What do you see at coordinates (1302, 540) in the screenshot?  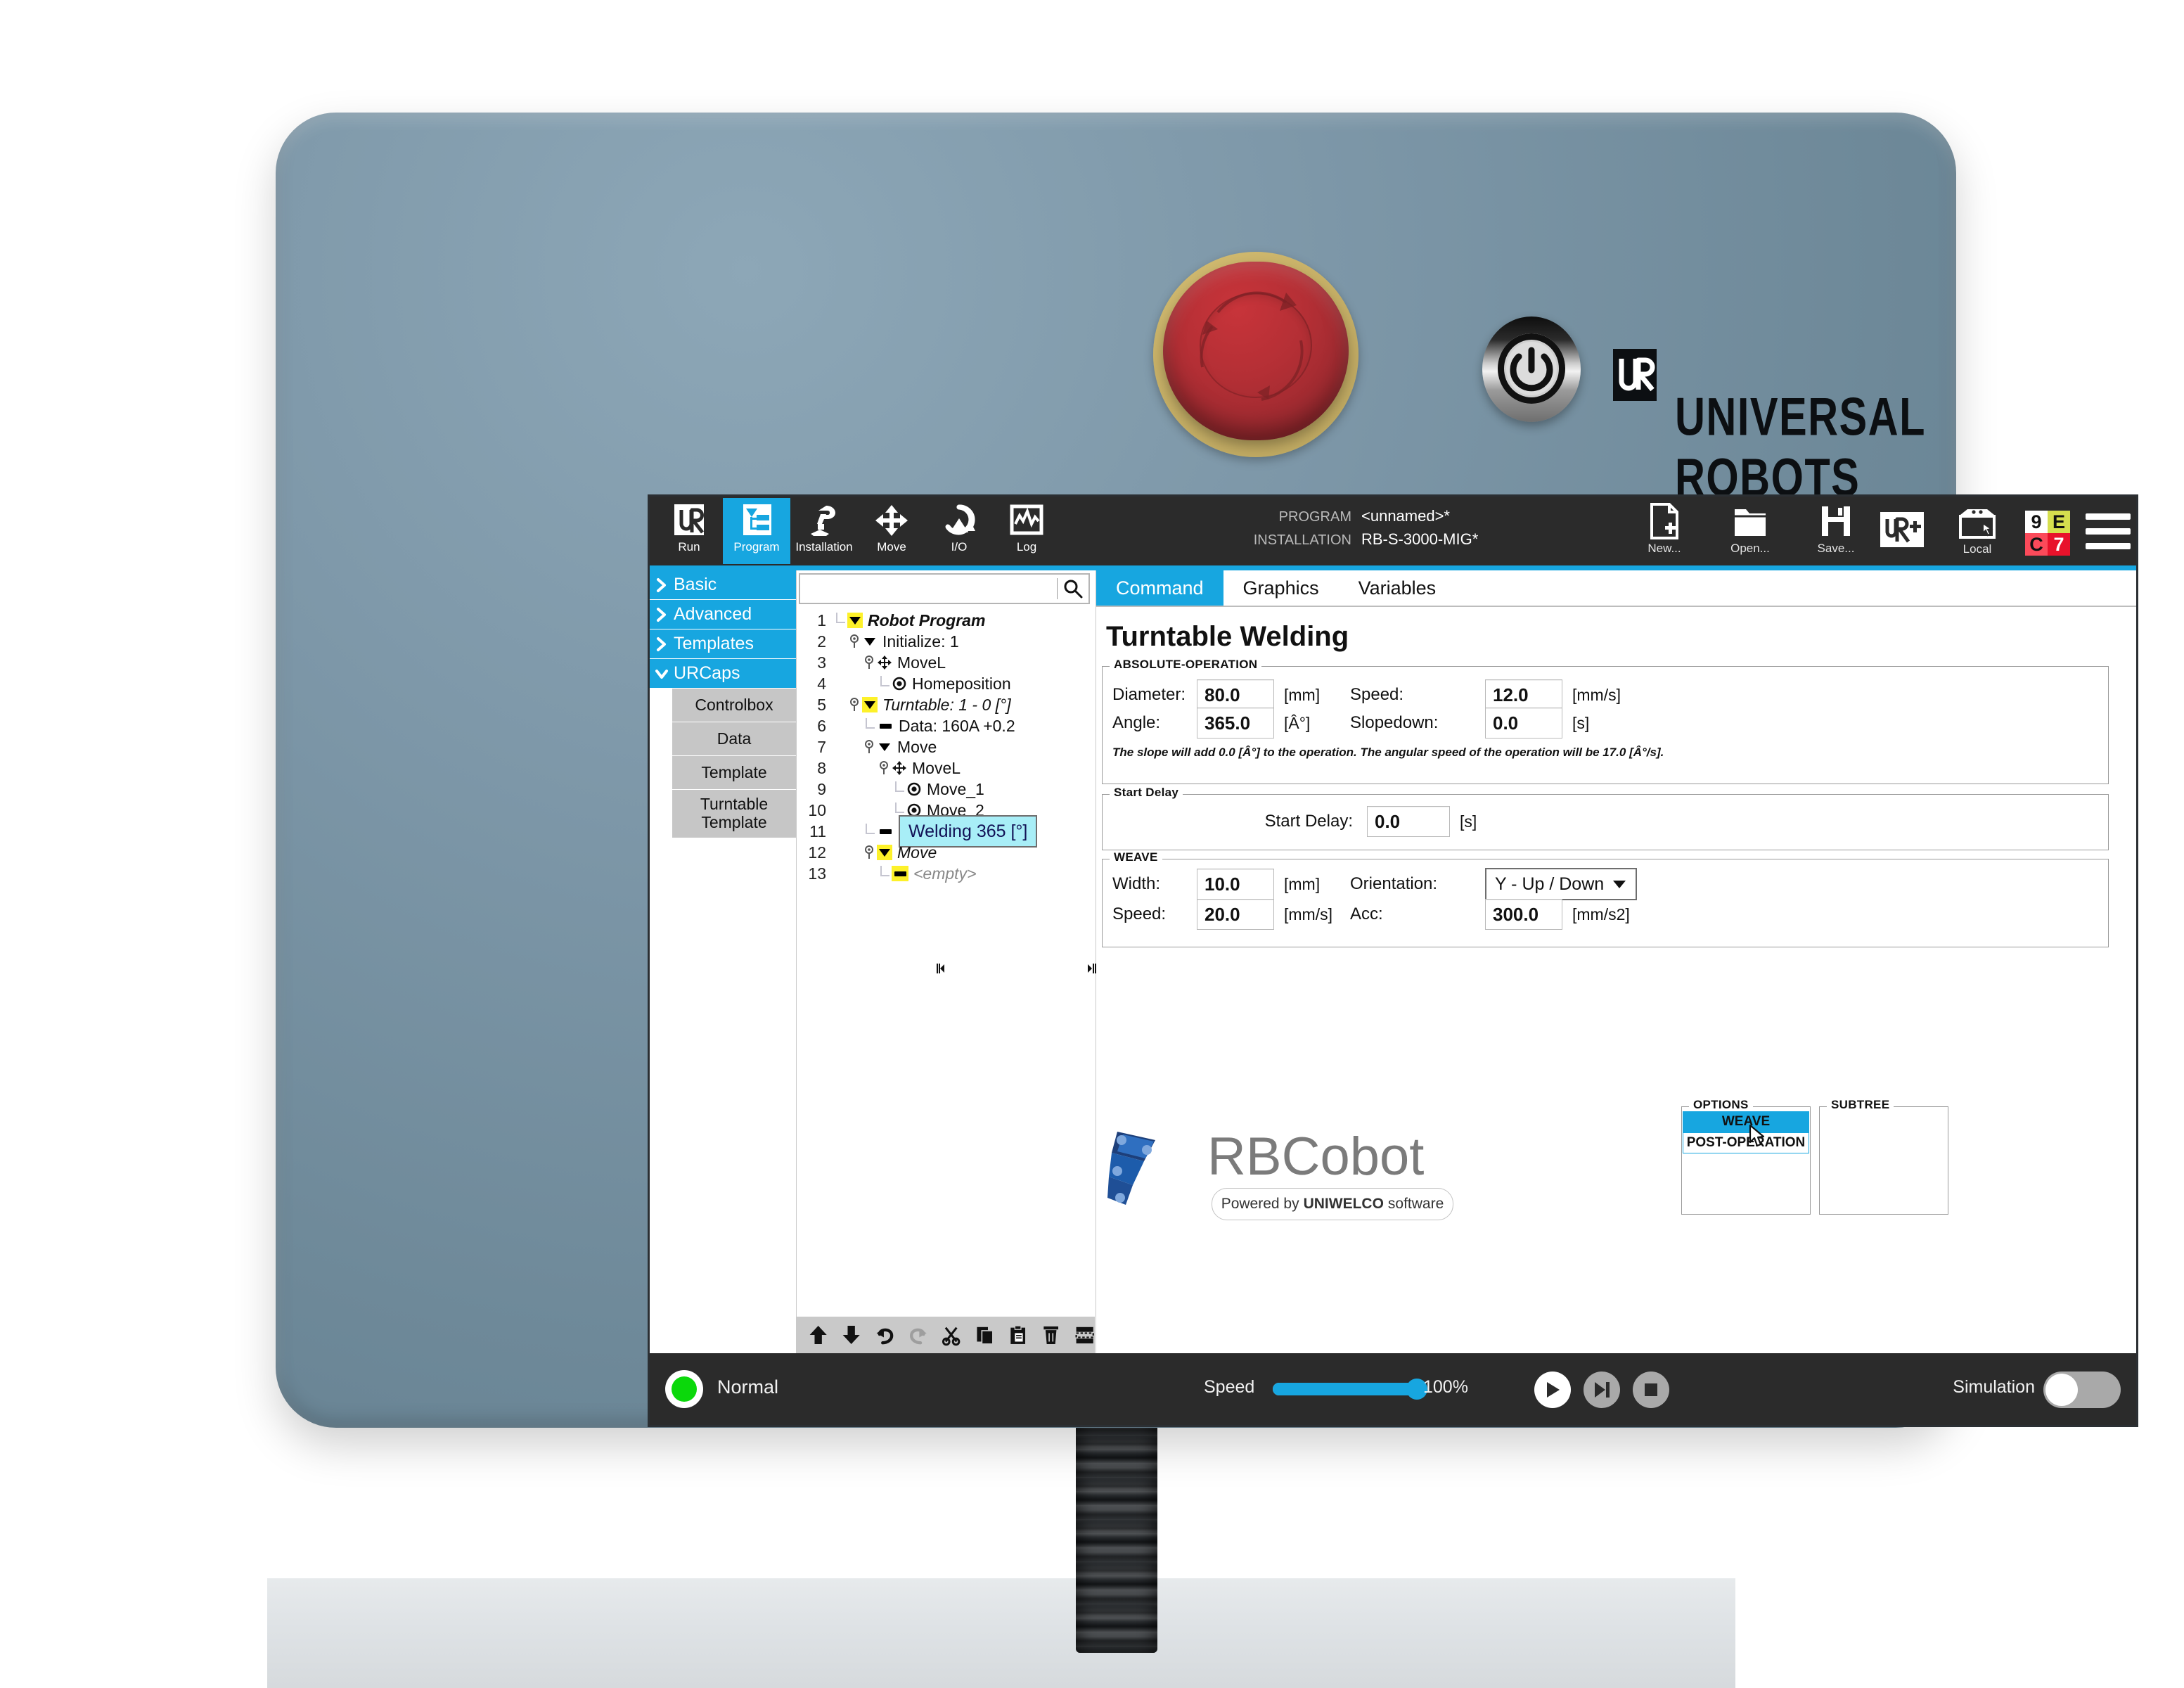 I see `installation-key: INSTALLATION` at bounding box center [1302, 540].